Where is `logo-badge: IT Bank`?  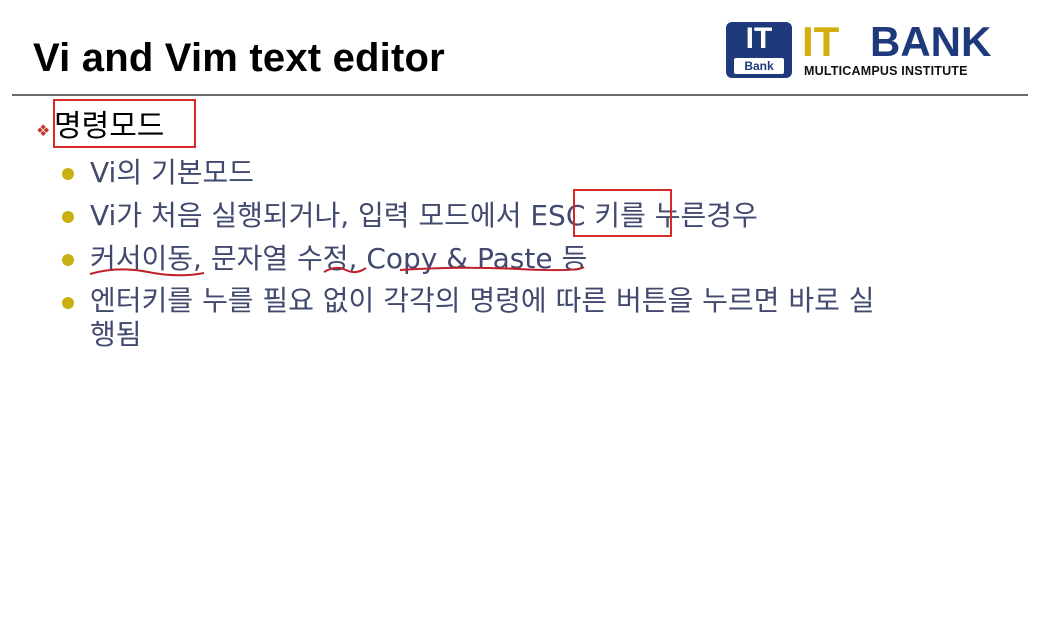 logo-badge: IT Bank is located at coordinates (759, 50).